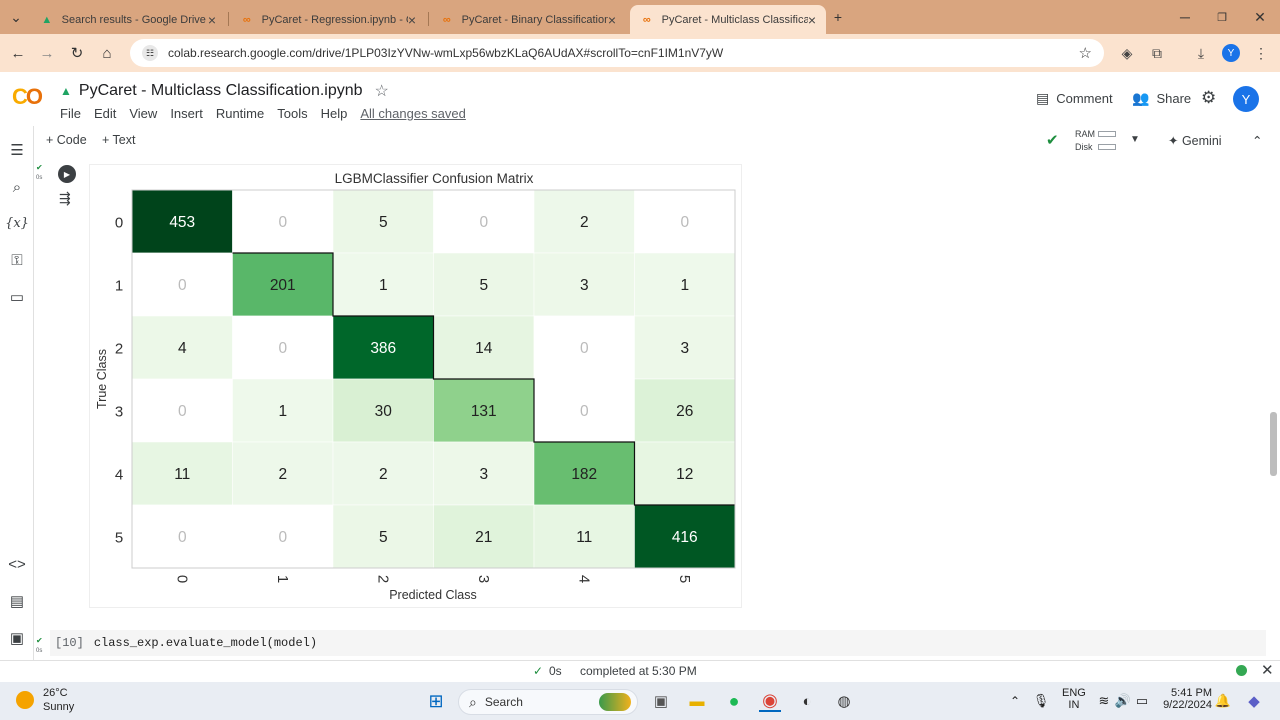 Image resolution: width=1280 pixels, height=720 pixels. What do you see at coordinates (17, 223) in the screenshot?
I see `variables-icon: {x}` at bounding box center [17, 223].